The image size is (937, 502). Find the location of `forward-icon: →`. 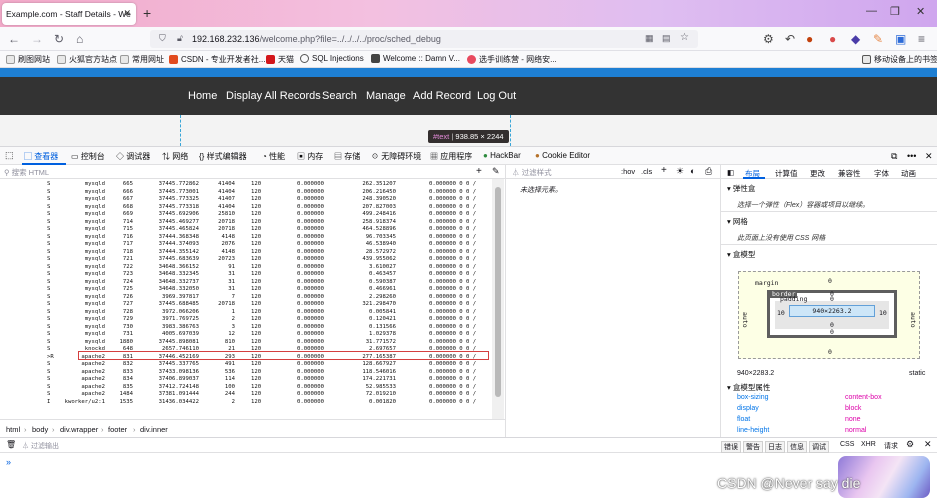

forward-icon: → is located at coordinates (37, 39).